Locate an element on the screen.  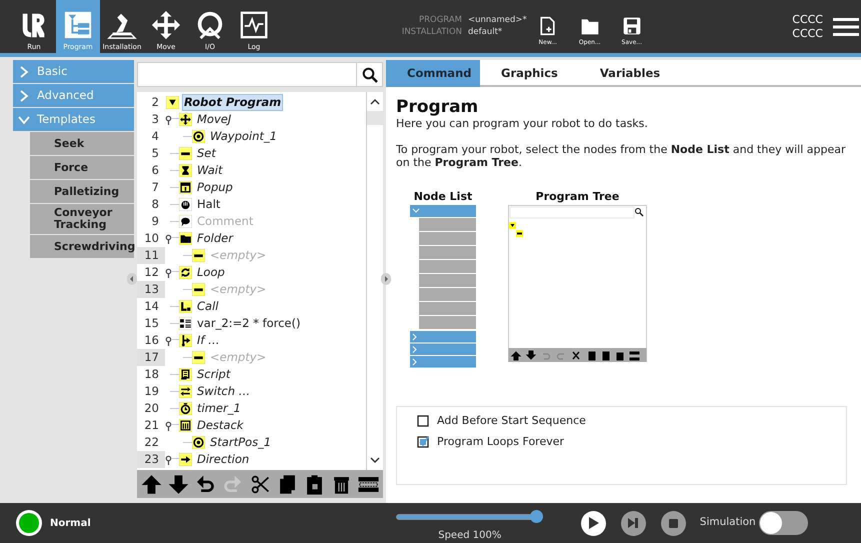
installation-label: INSTALLATION is located at coordinates (431, 32).